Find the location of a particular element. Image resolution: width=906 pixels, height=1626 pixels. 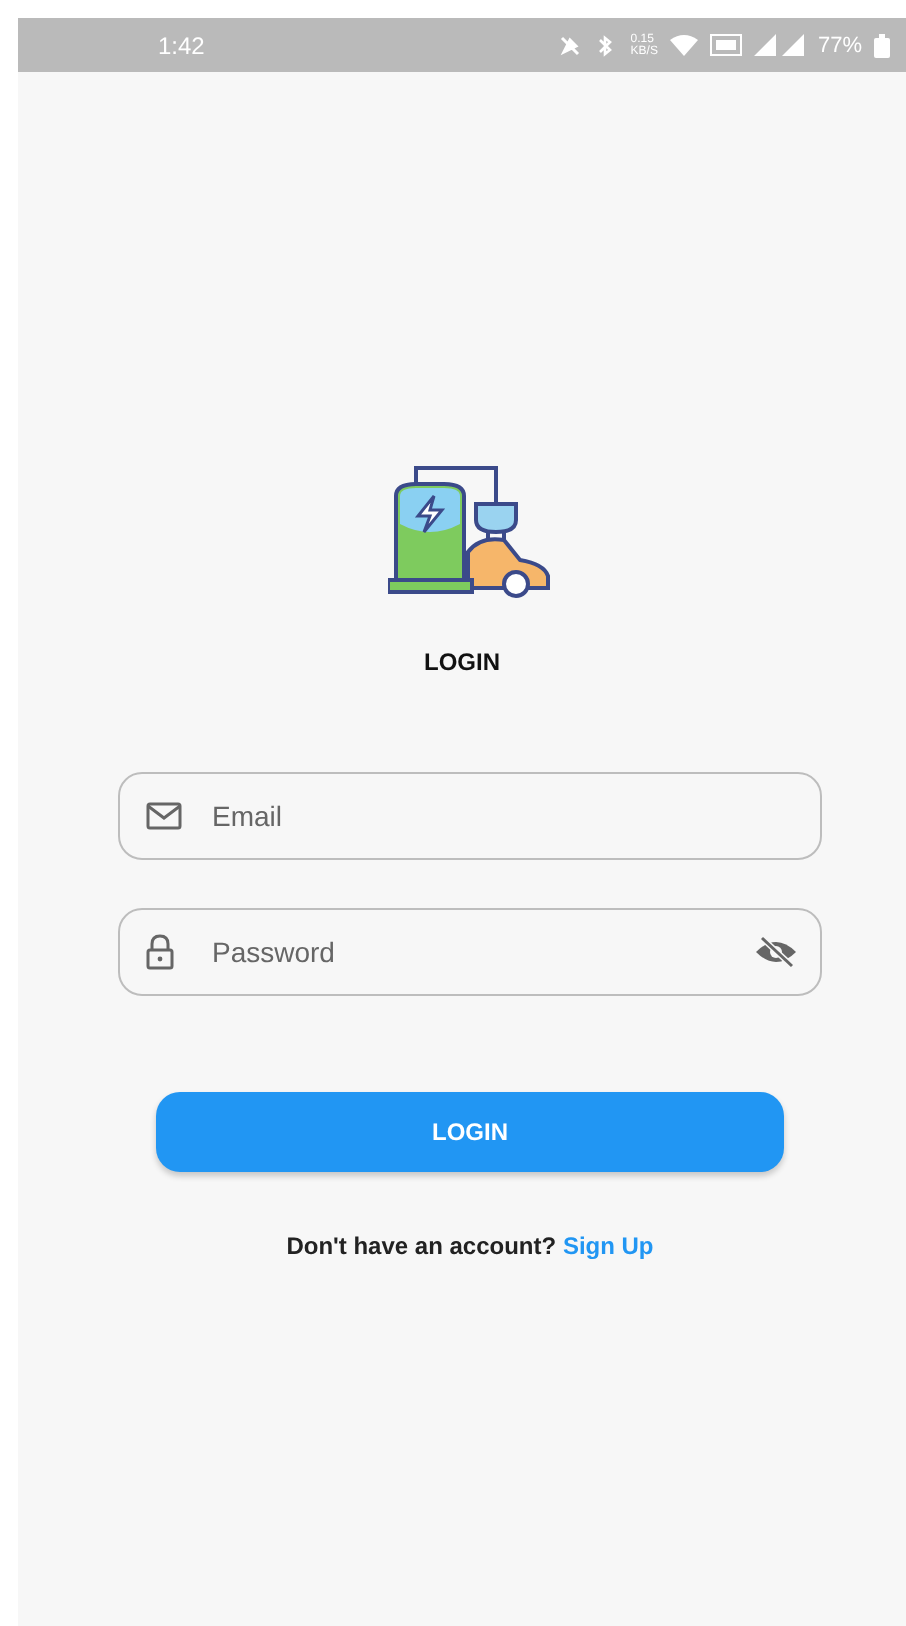

signal-icon is located at coordinates (779, 45).